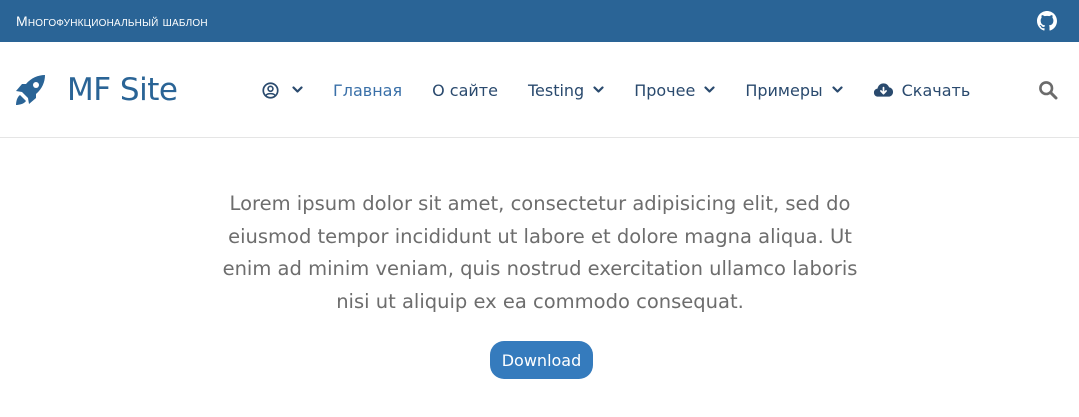 The width and height of the screenshot is (1079, 417). I want to click on nav-item-testing: Testing, so click(566, 90).